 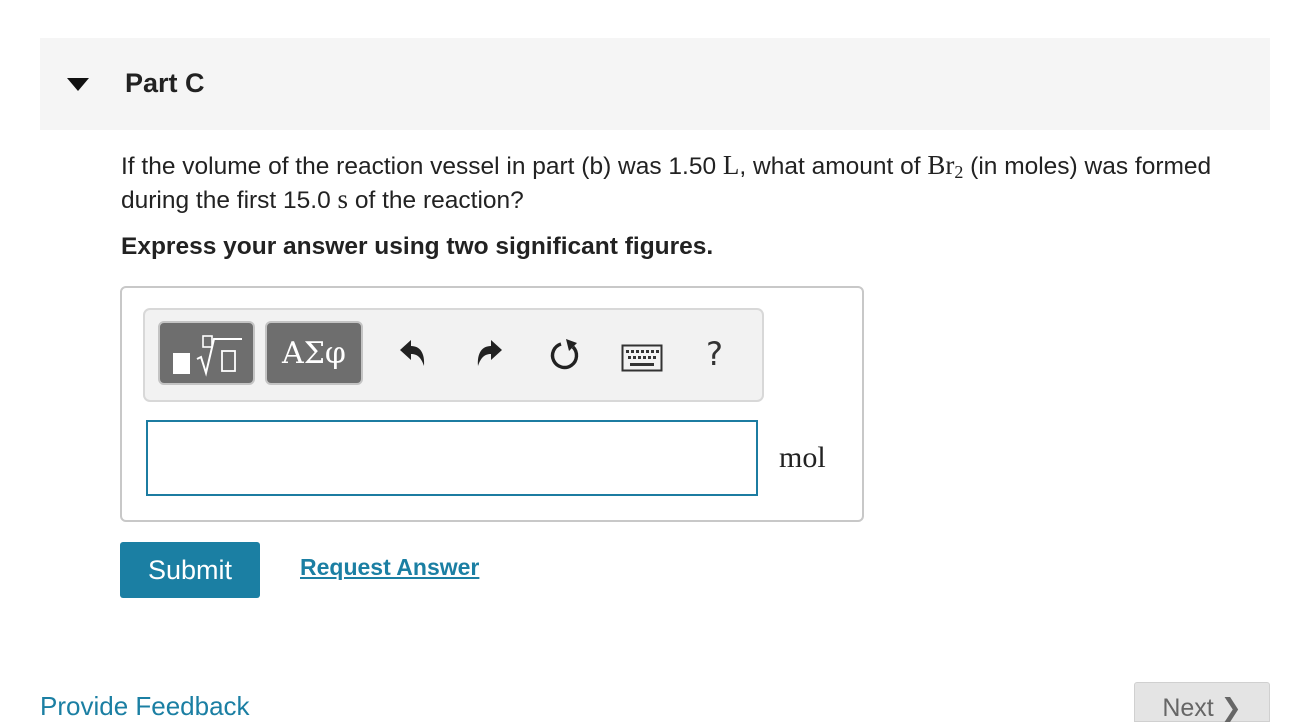 I want to click on templates-button, so click(x=206, y=353).